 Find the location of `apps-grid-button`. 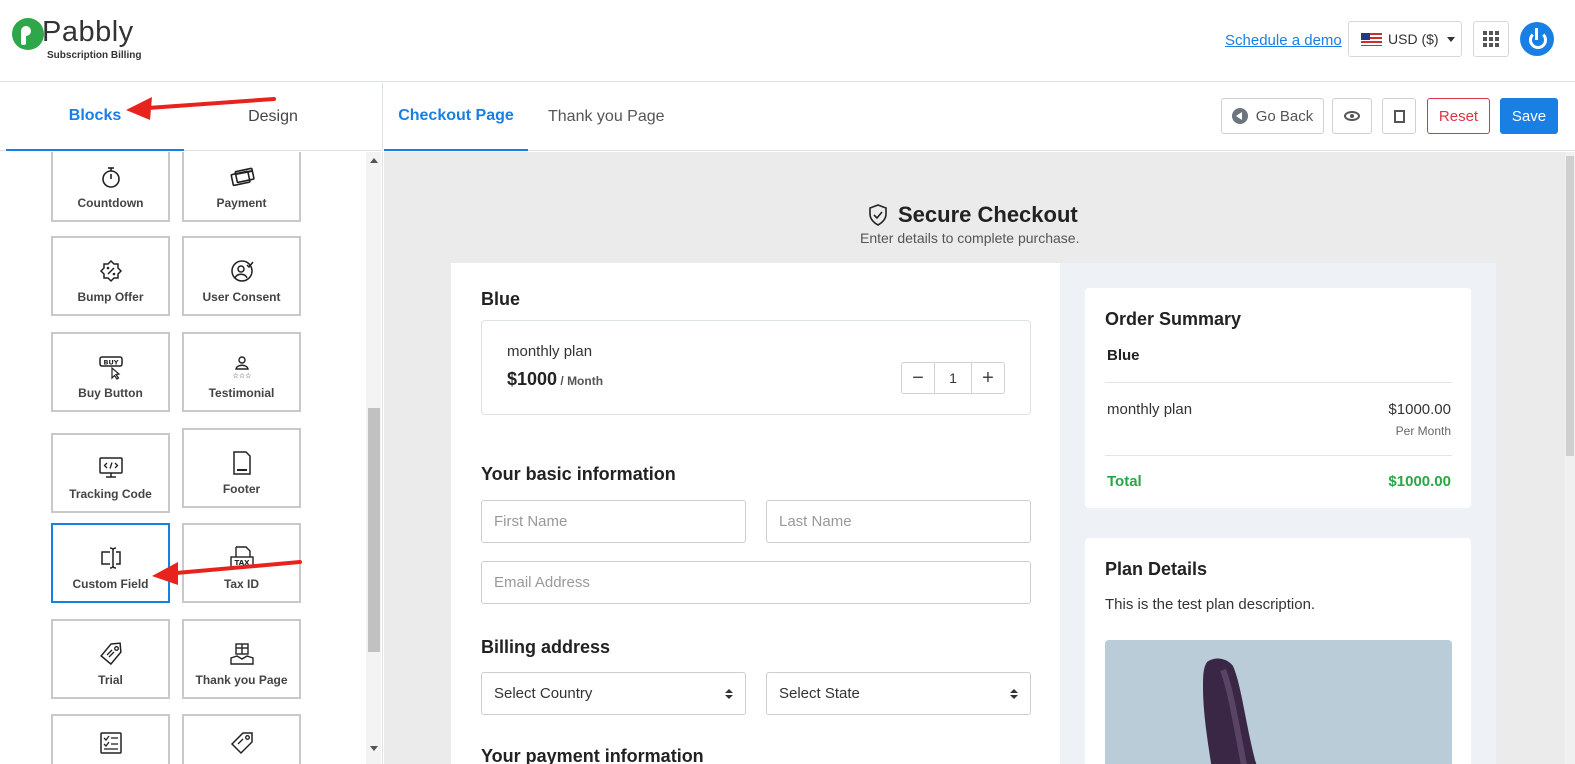

apps-grid-button is located at coordinates (1491, 39).